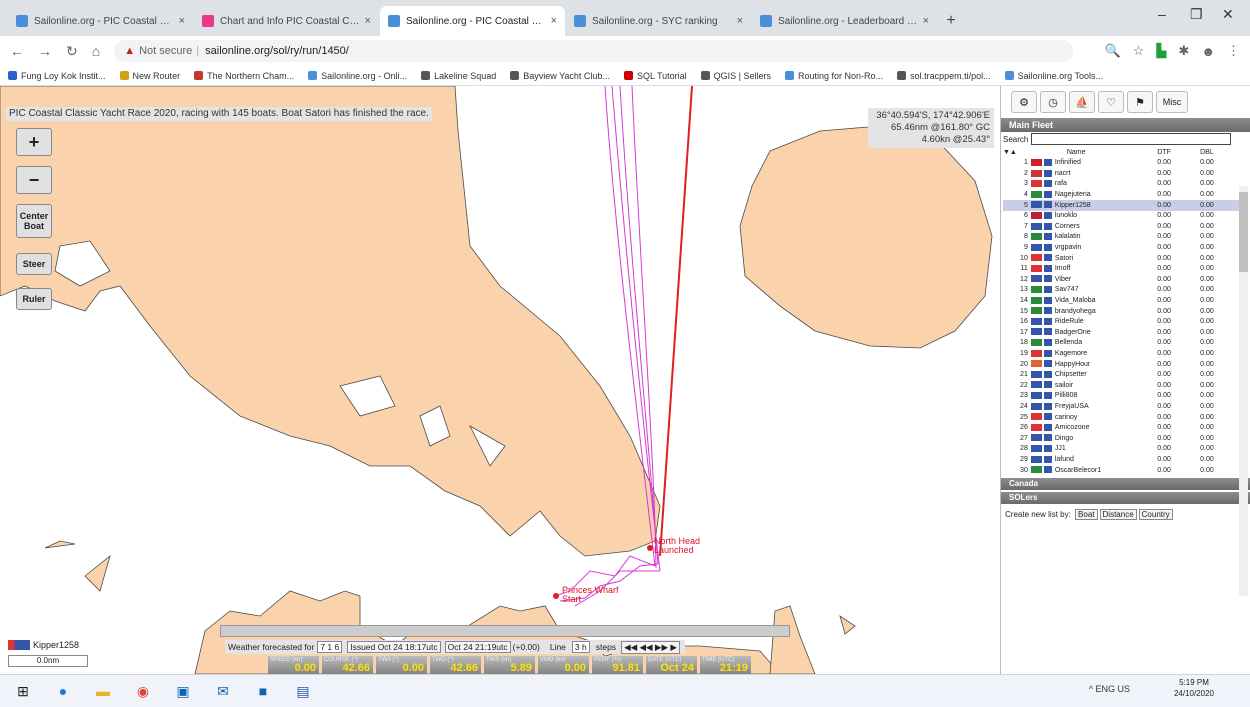 The height and width of the screenshot is (707, 1250). I want to click on scrollbar-thumb, so click(1243, 232).